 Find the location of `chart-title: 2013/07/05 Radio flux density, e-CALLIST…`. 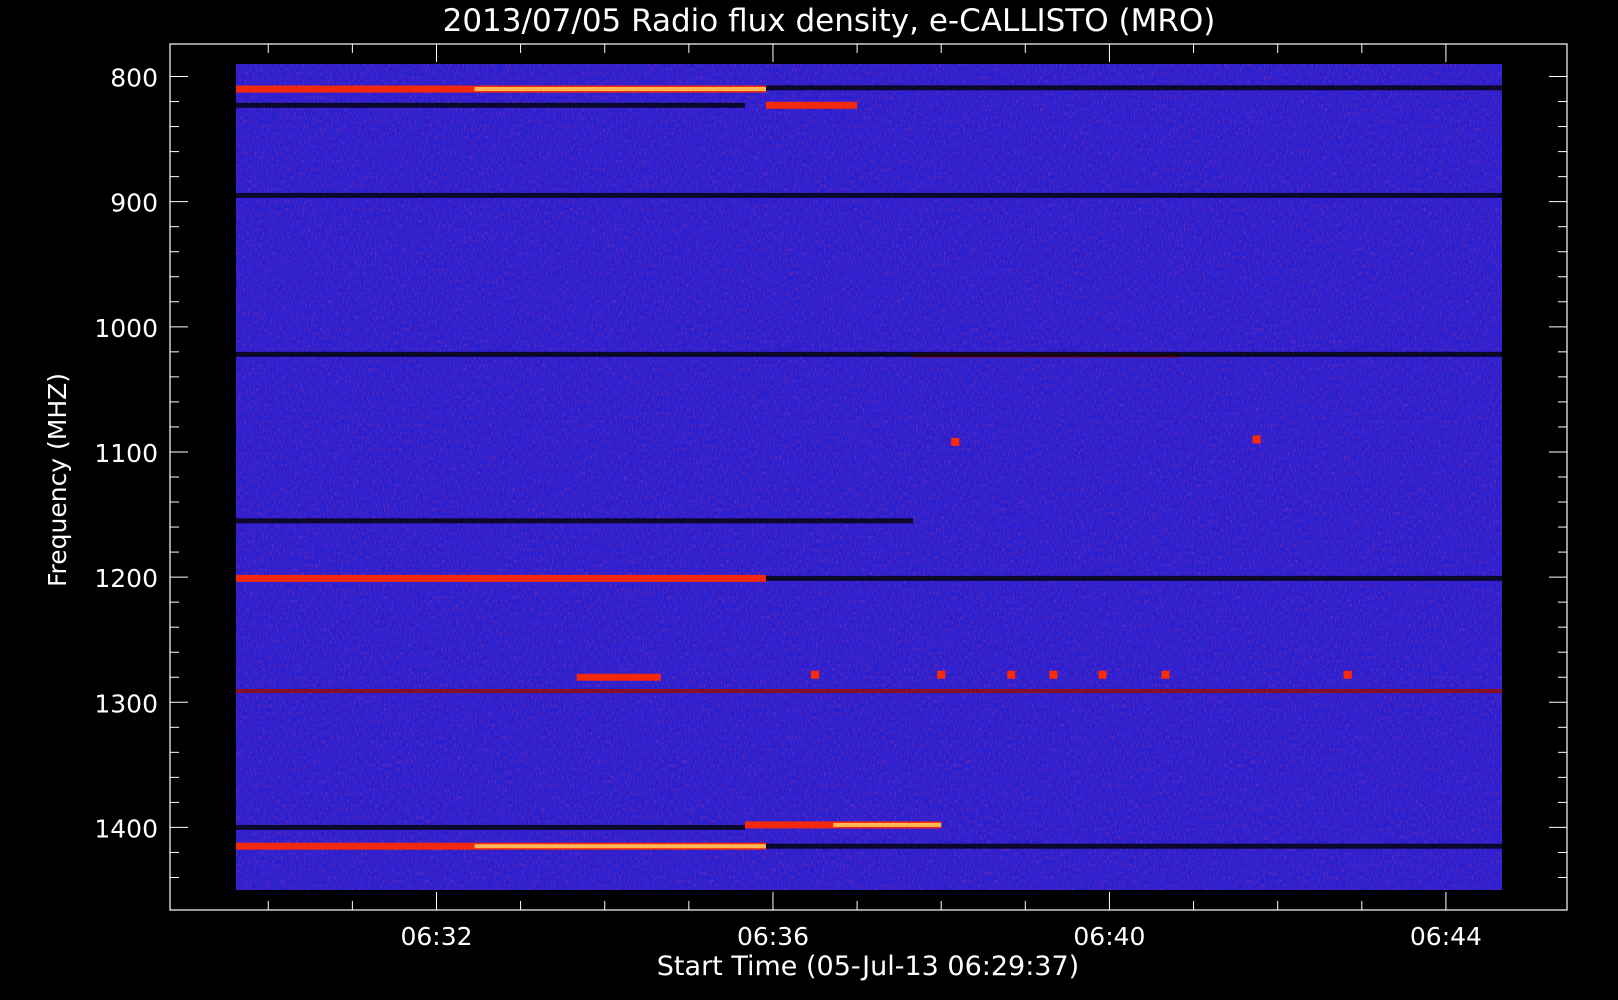

chart-title: 2013/07/05 Radio flux density, e-CALLIST… is located at coordinates (829, 21).